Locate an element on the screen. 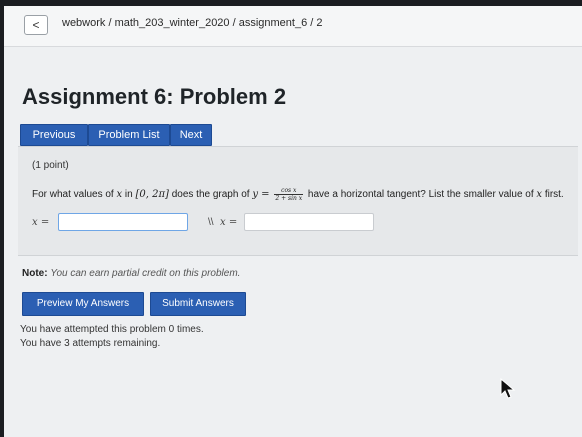 This screenshot has width=582, height=437. back-button: < is located at coordinates (36, 25).